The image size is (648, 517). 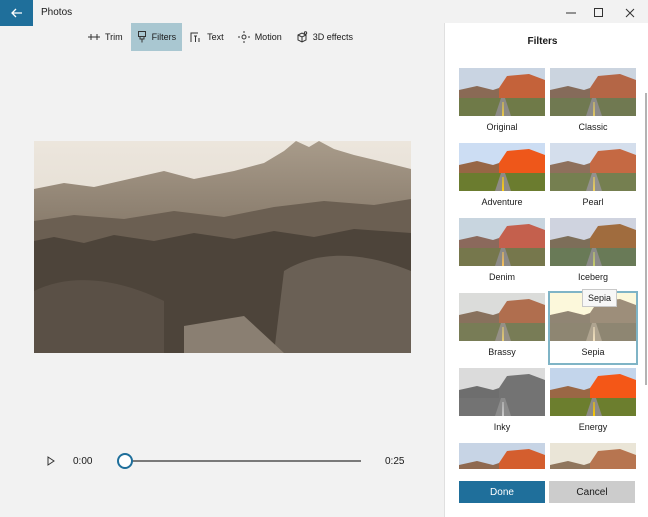 I want to click on cancel-button: Cancel, so click(x=592, y=492).